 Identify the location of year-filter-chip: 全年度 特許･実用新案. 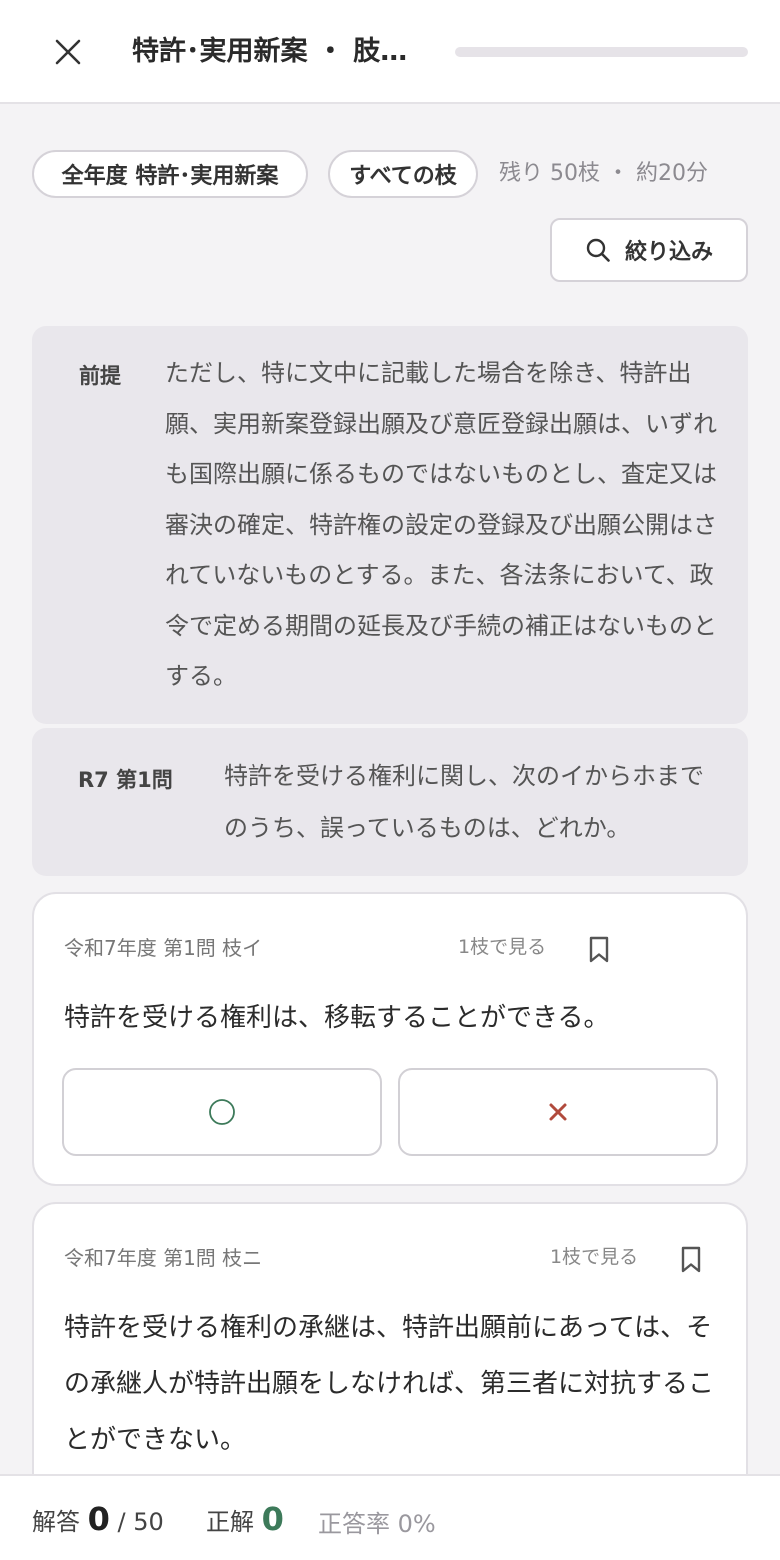
(170, 174).